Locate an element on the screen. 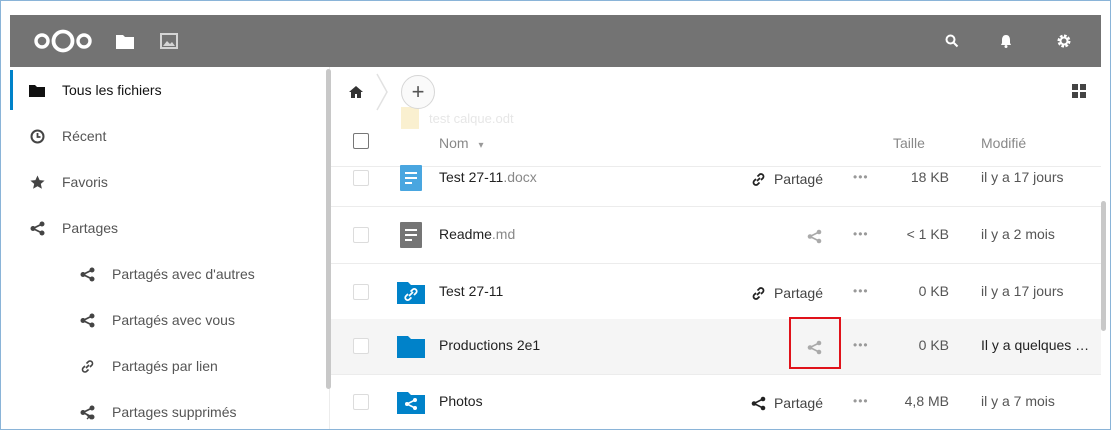  sidebar-item-label: Partagés par lien is located at coordinates (165, 366).